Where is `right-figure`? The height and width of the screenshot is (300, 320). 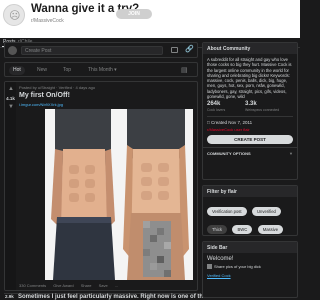 right-figure is located at coordinates (156, 194).